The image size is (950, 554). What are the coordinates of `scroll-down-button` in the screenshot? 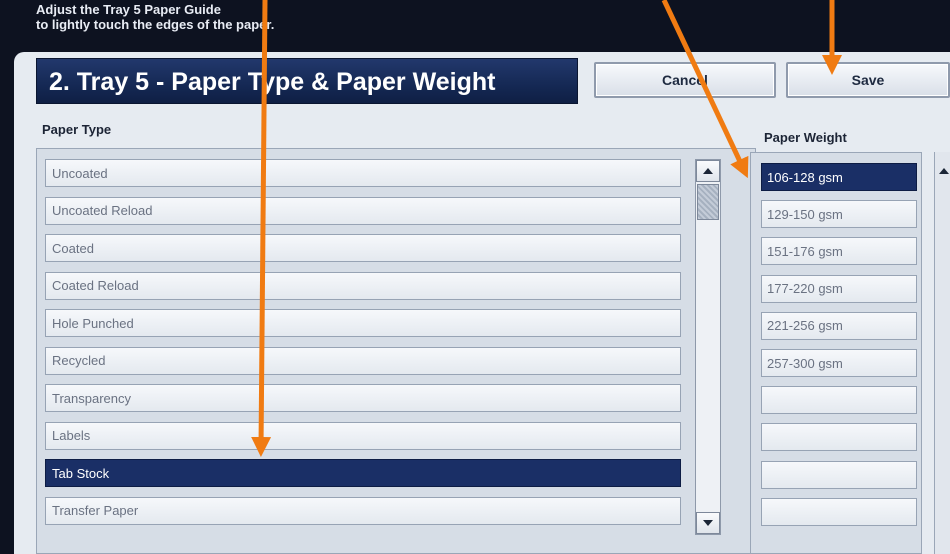 It's located at (708, 523).